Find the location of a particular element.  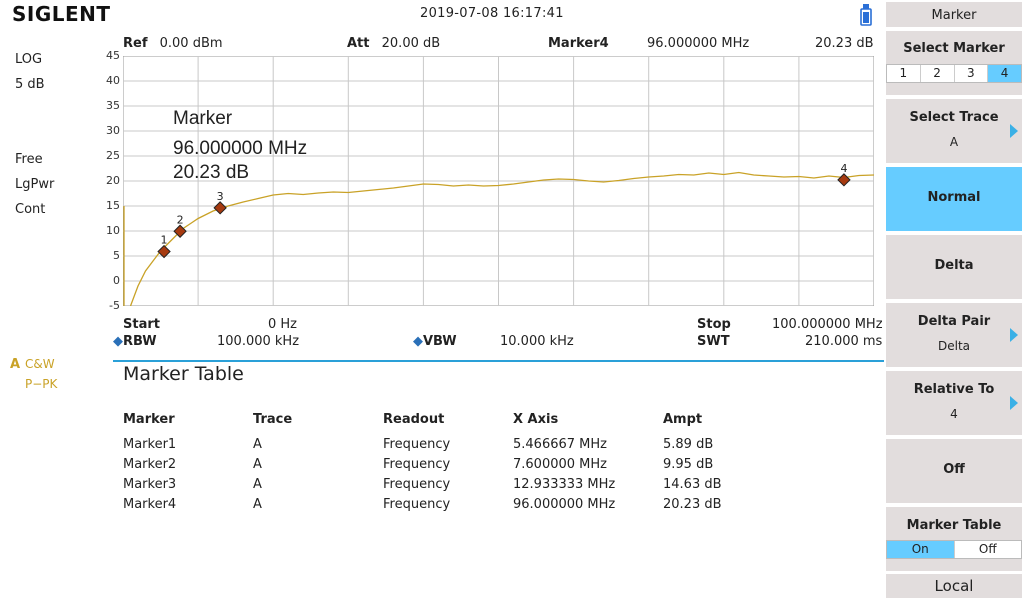

cell-ampt: 5.89 dB is located at coordinates (688, 444).